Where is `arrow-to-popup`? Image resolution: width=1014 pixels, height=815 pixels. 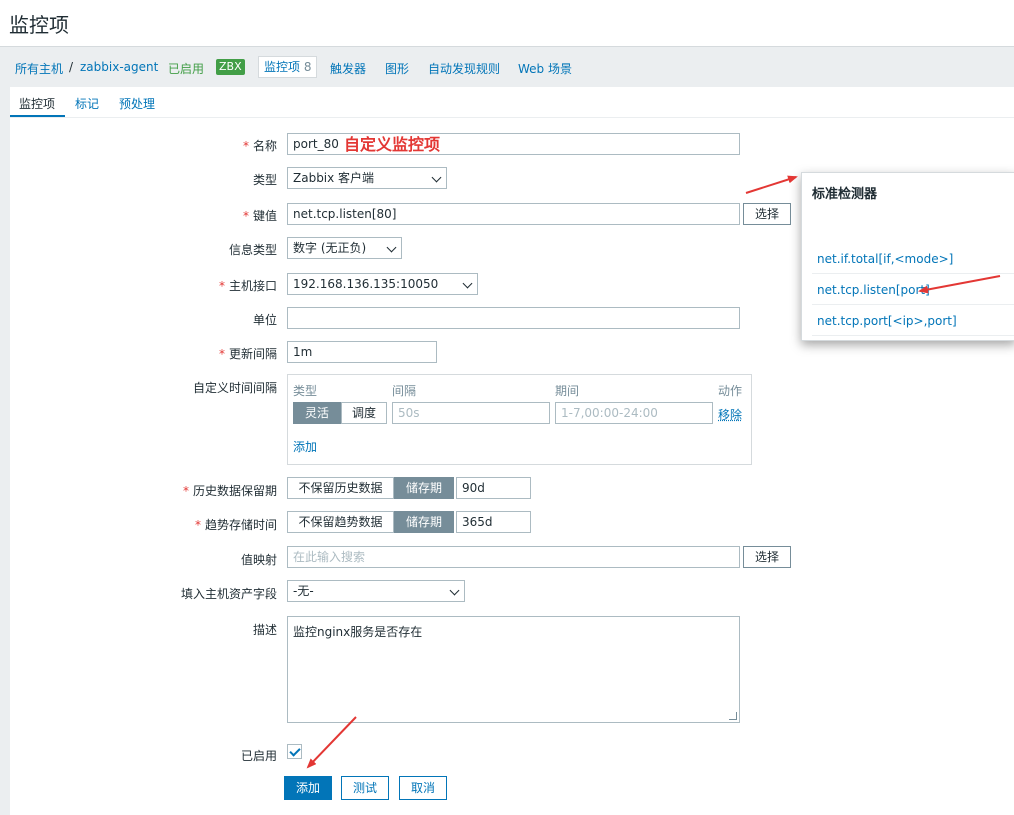 arrow-to-popup is located at coordinates (771, 184).